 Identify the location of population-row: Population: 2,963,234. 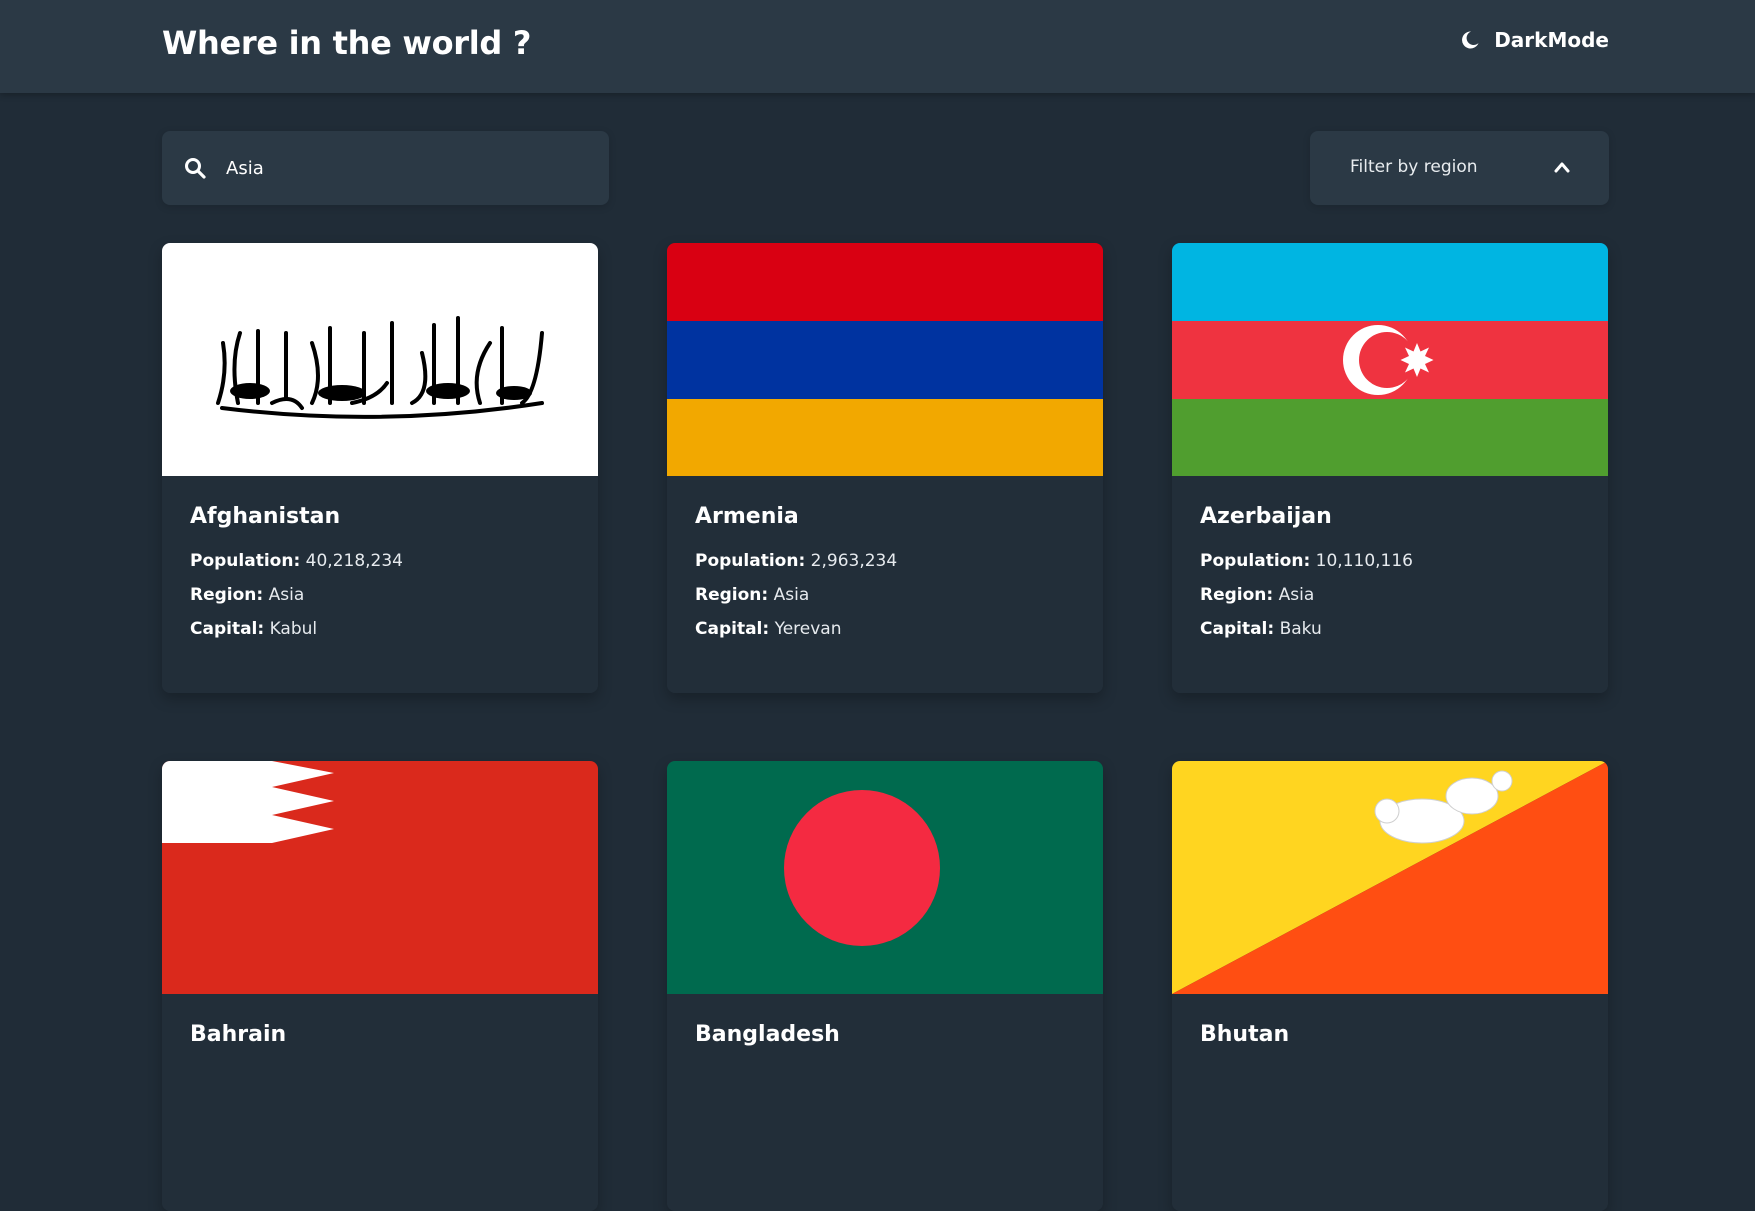
(885, 561).